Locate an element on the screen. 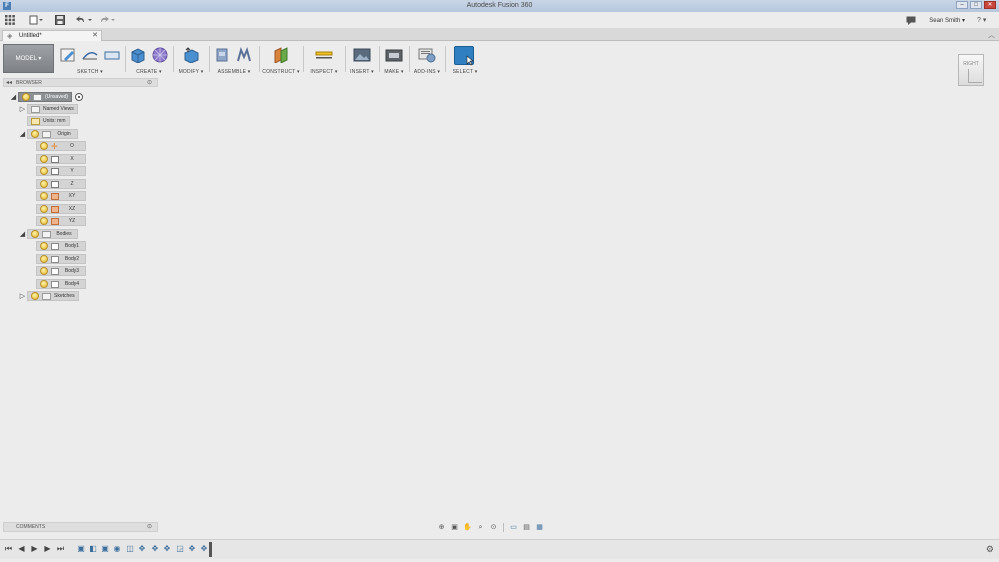 This screenshot has height=562, width=999. timeline-combine-icon: ◲ is located at coordinates (180, 549).